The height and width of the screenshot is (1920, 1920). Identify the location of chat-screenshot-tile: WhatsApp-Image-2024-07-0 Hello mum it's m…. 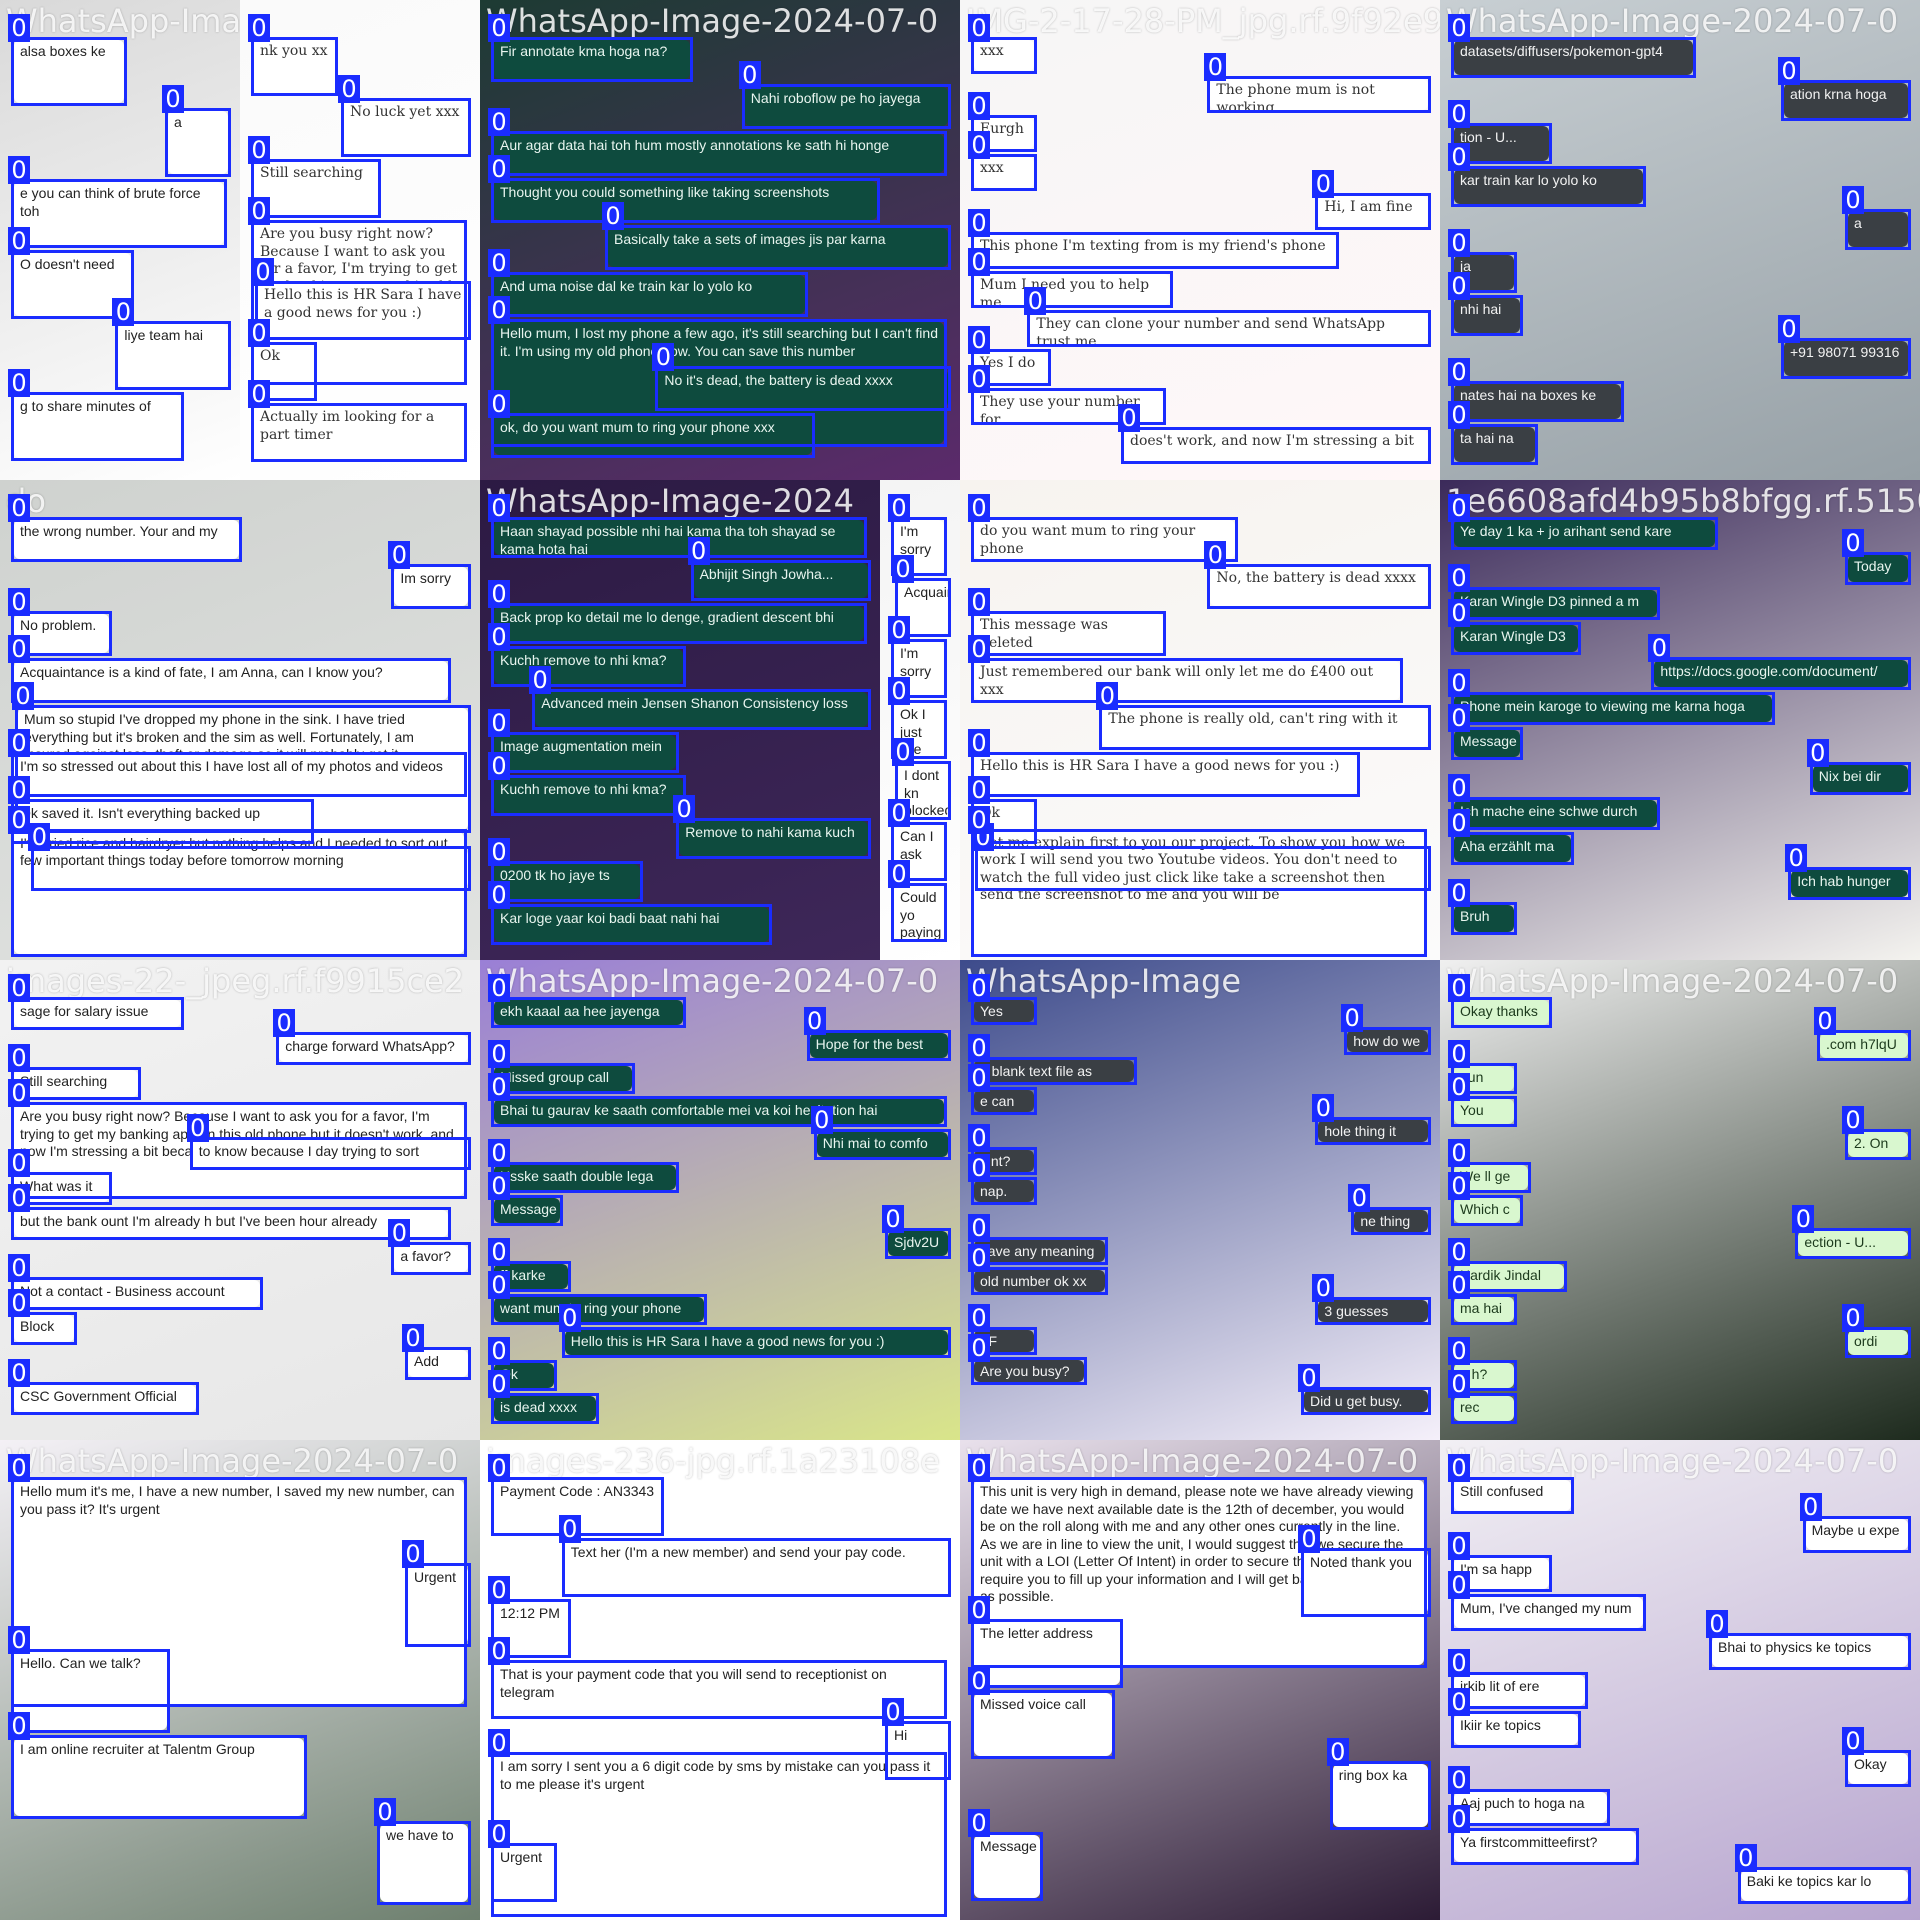
(240, 1680).